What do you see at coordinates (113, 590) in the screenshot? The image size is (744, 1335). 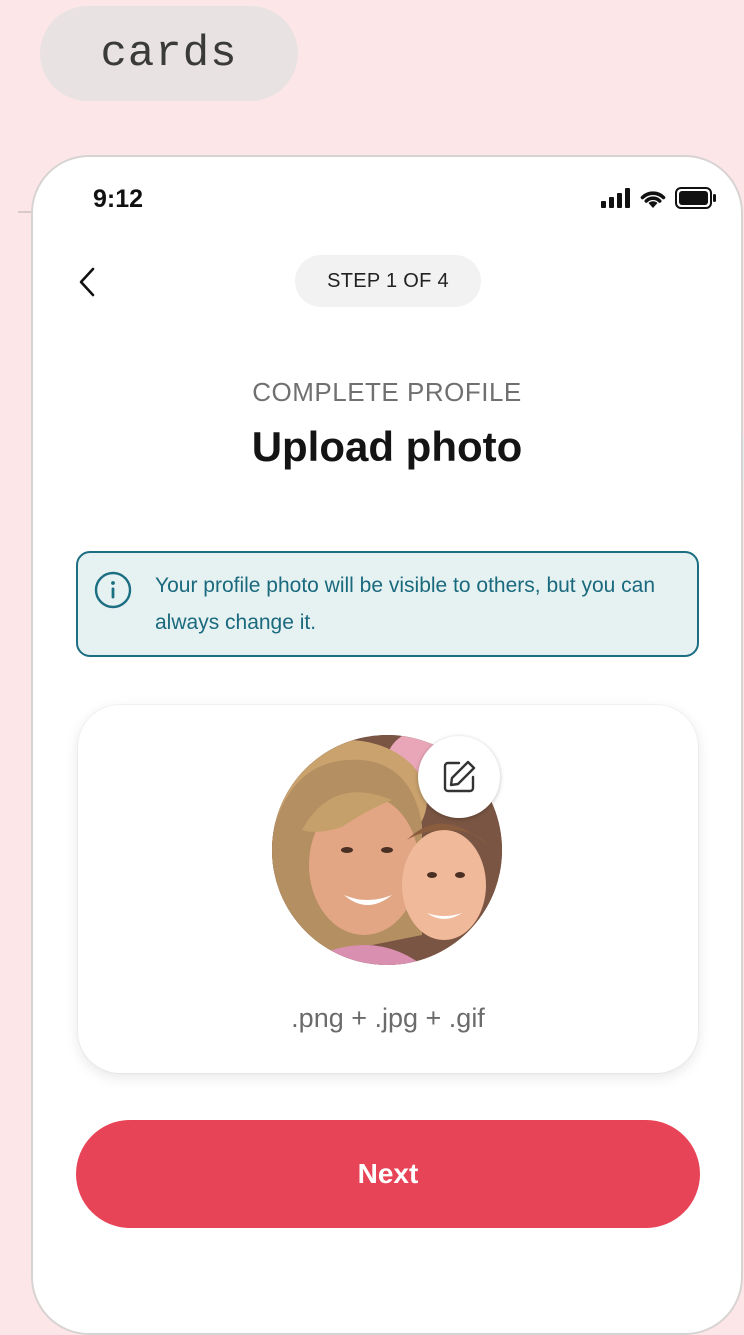 I see `info-icon` at bounding box center [113, 590].